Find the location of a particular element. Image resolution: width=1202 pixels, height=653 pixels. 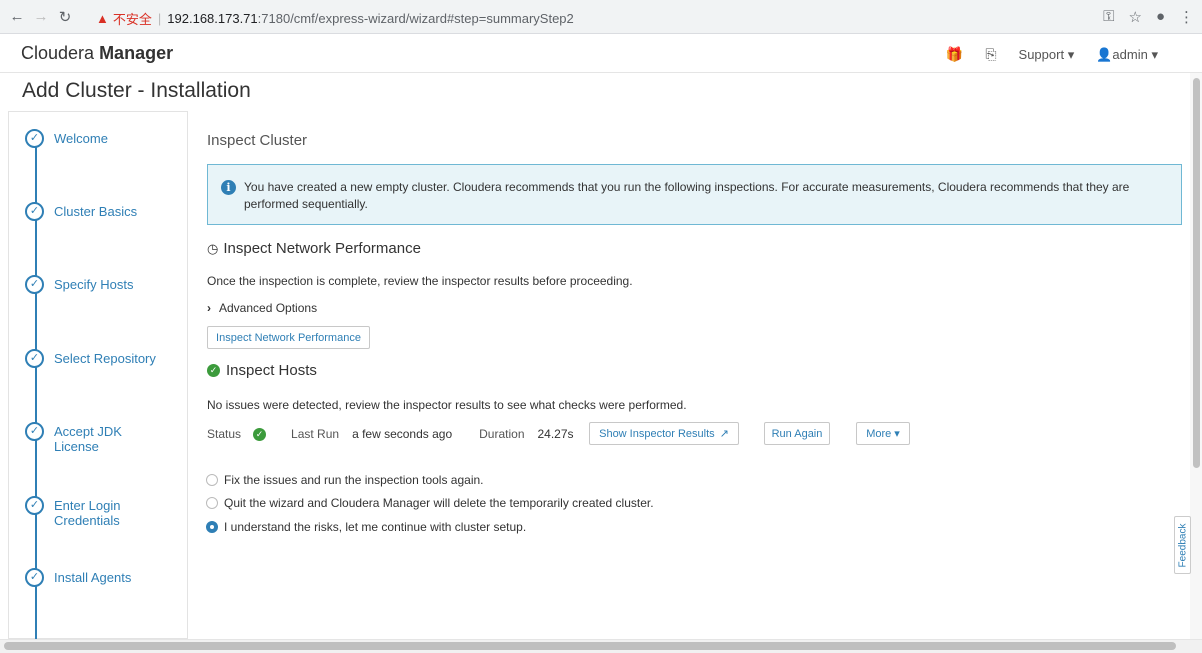

advanced-options-toggle: › Advanced Options is located at coordinates (262, 308).